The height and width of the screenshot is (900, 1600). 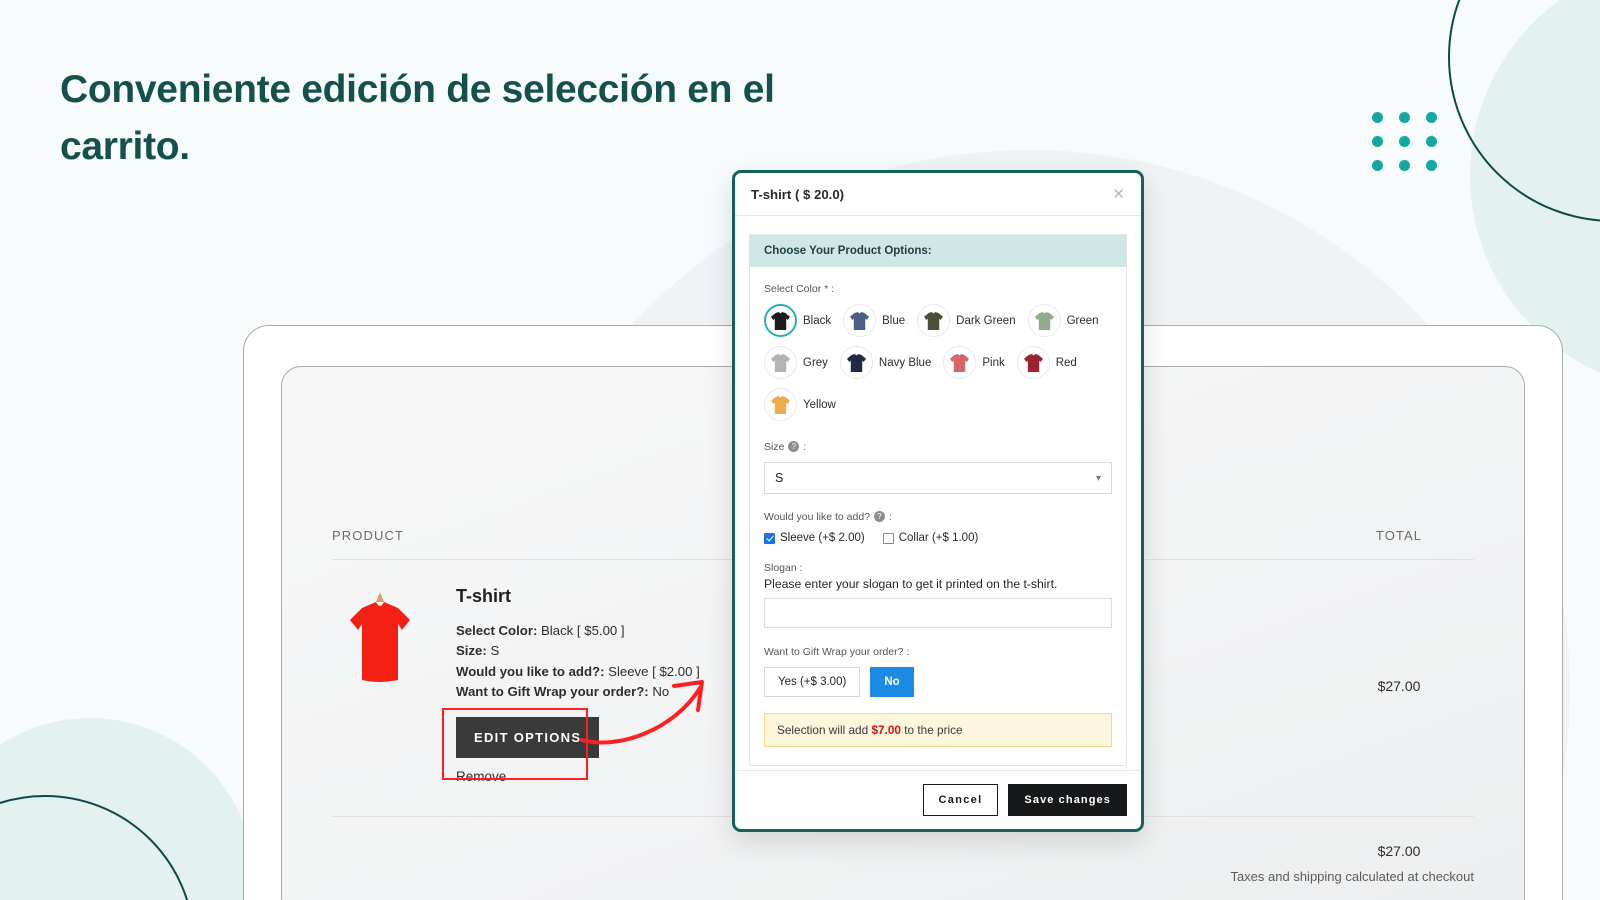 I want to click on product-thumbnail, so click(x=380, y=642).